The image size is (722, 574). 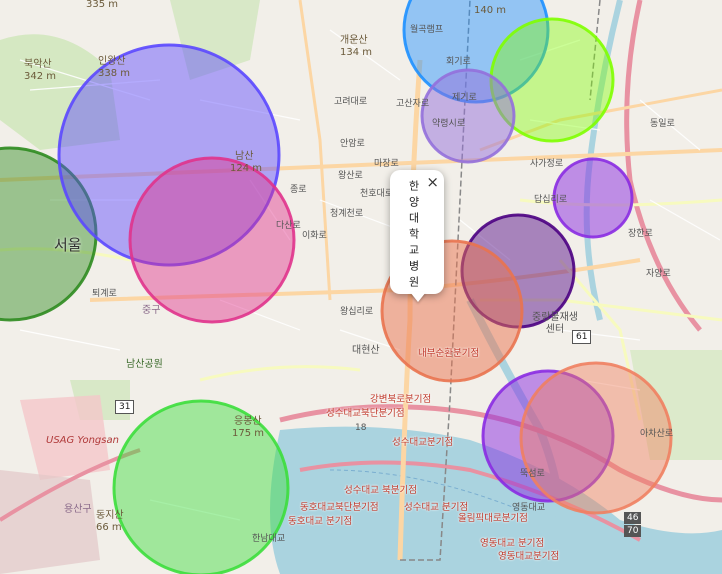 What do you see at coordinates (413, 236) in the screenshot?
I see `popup-title: 한양대학교병원` at bounding box center [413, 236].